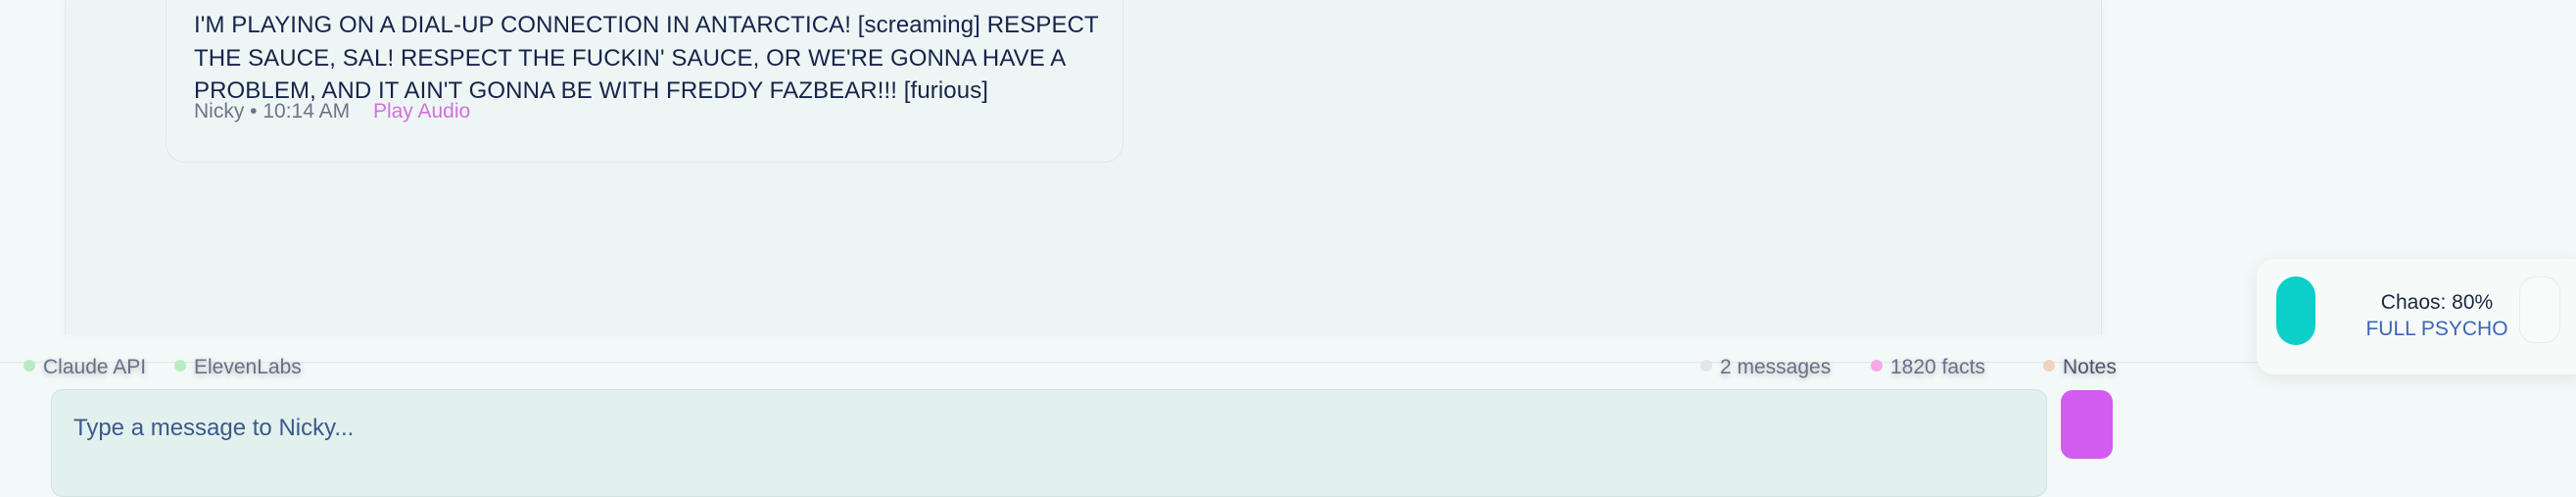 The image size is (2576, 497). I want to click on message-count: 2 messages, so click(1766, 367).